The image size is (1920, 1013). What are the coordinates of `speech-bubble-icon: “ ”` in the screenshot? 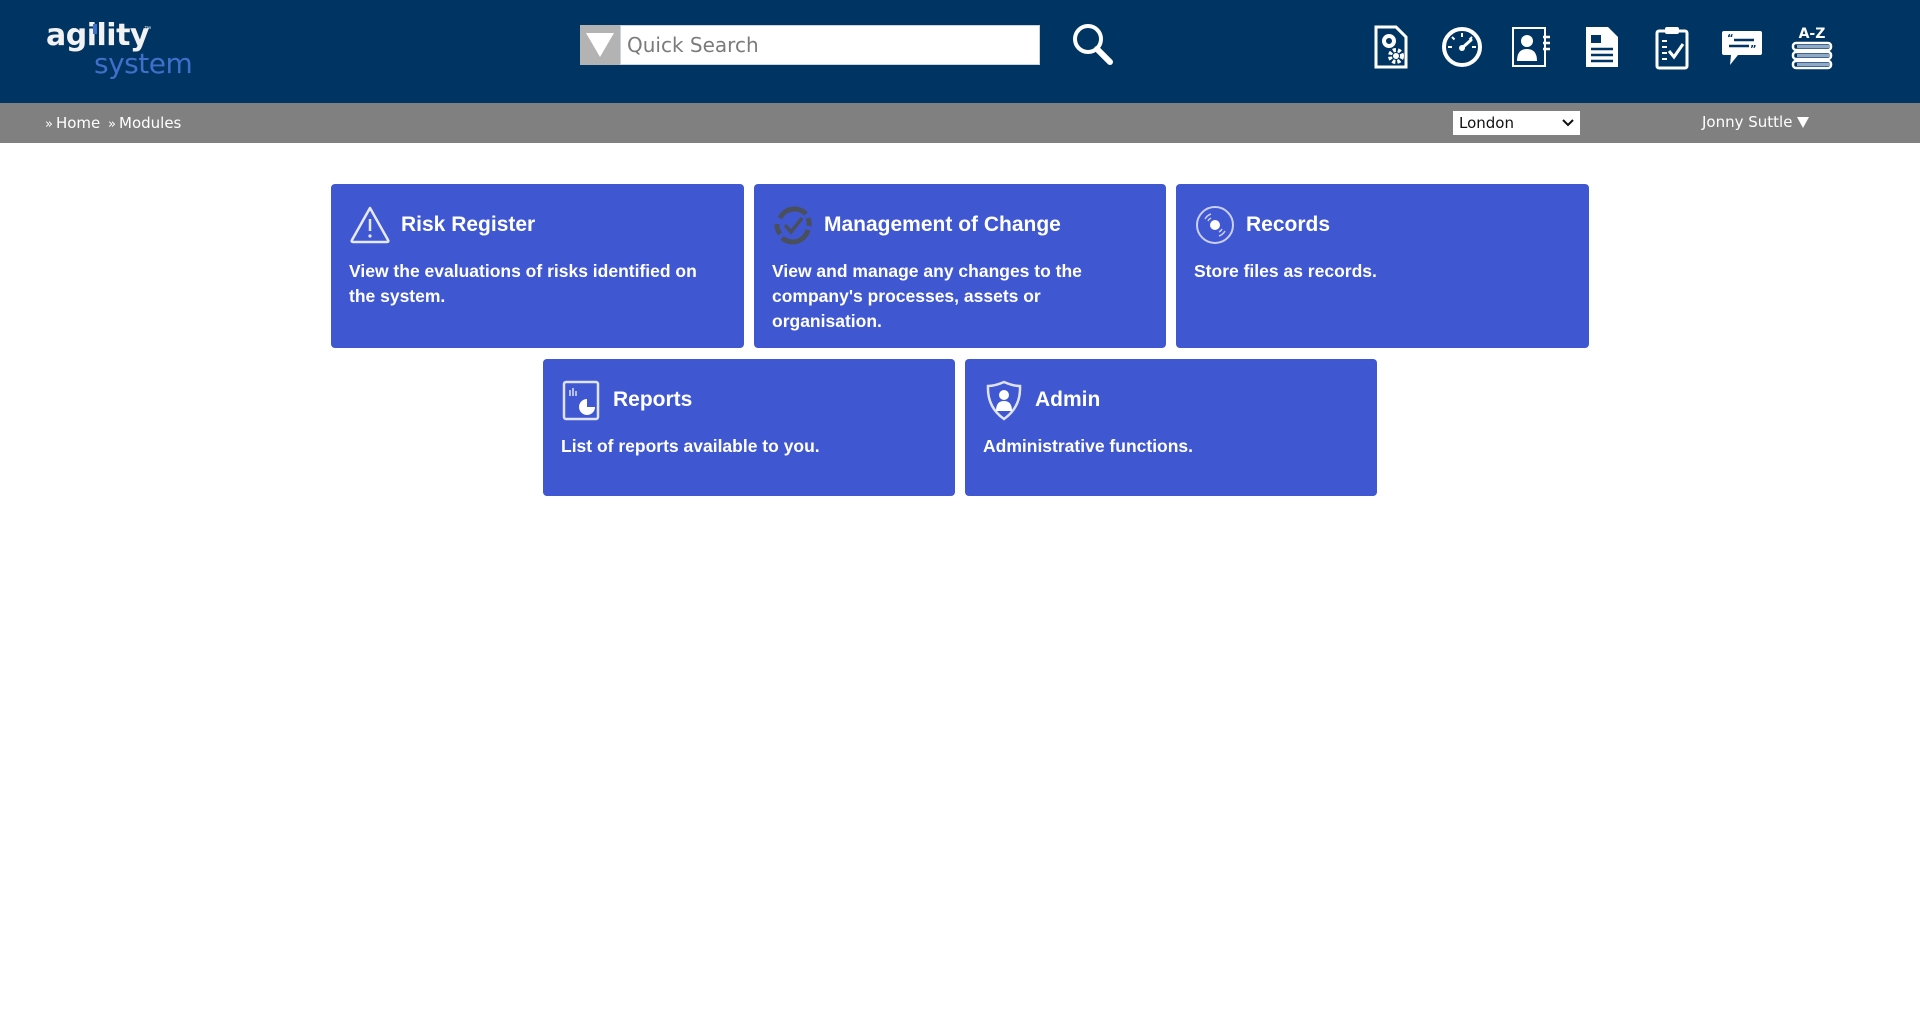 It's located at (1742, 48).